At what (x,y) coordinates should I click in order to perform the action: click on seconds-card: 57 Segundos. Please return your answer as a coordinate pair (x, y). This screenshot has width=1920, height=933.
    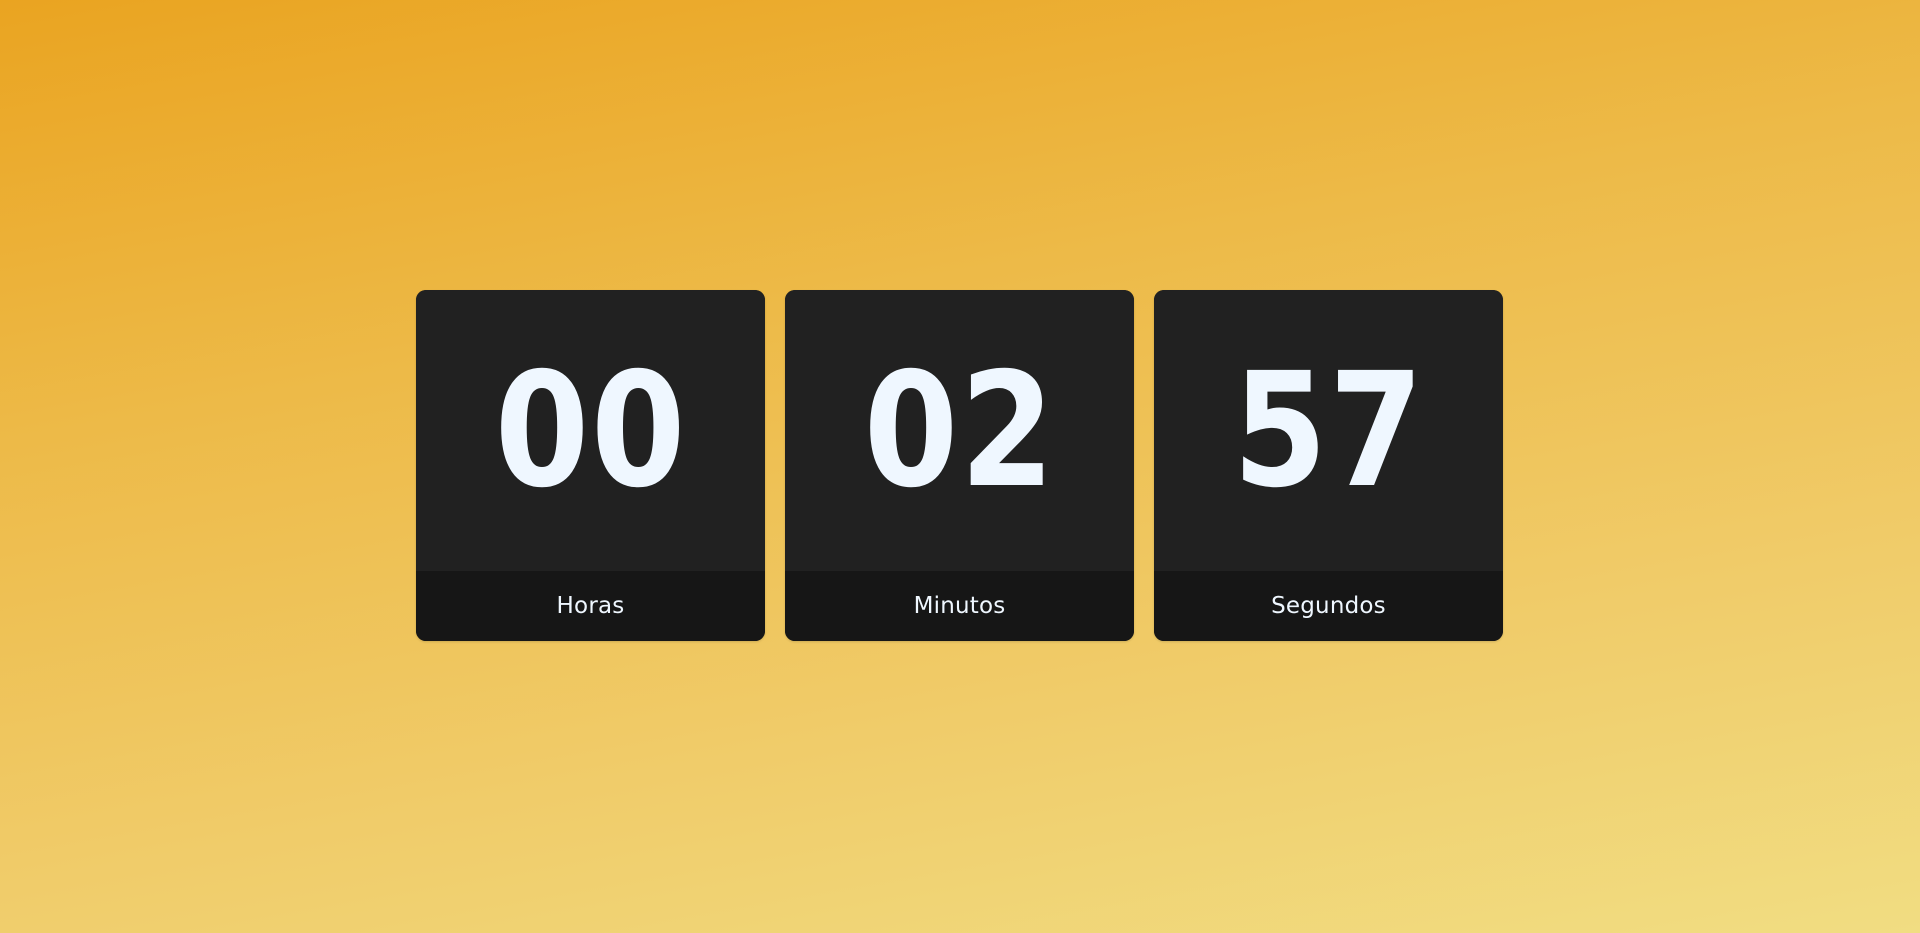
    Looking at the image, I should click on (1328, 465).